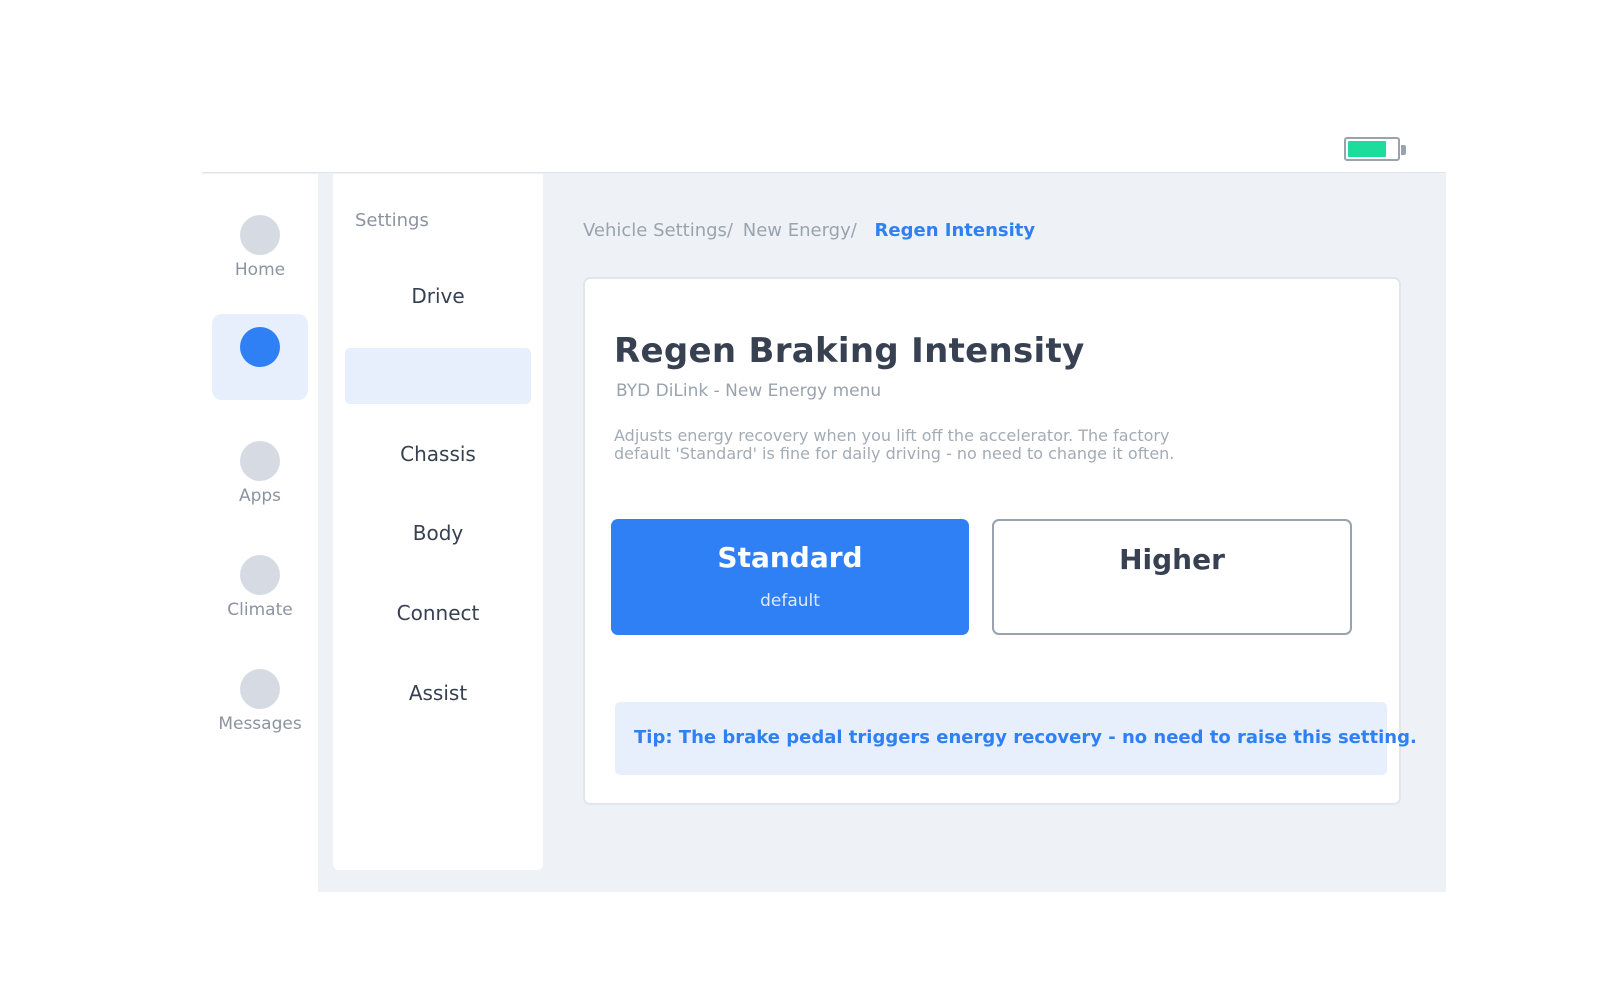 The width and height of the screenshot is (1600, 1000). I want to click on option-standard-label: Standard, so click(790, 557).